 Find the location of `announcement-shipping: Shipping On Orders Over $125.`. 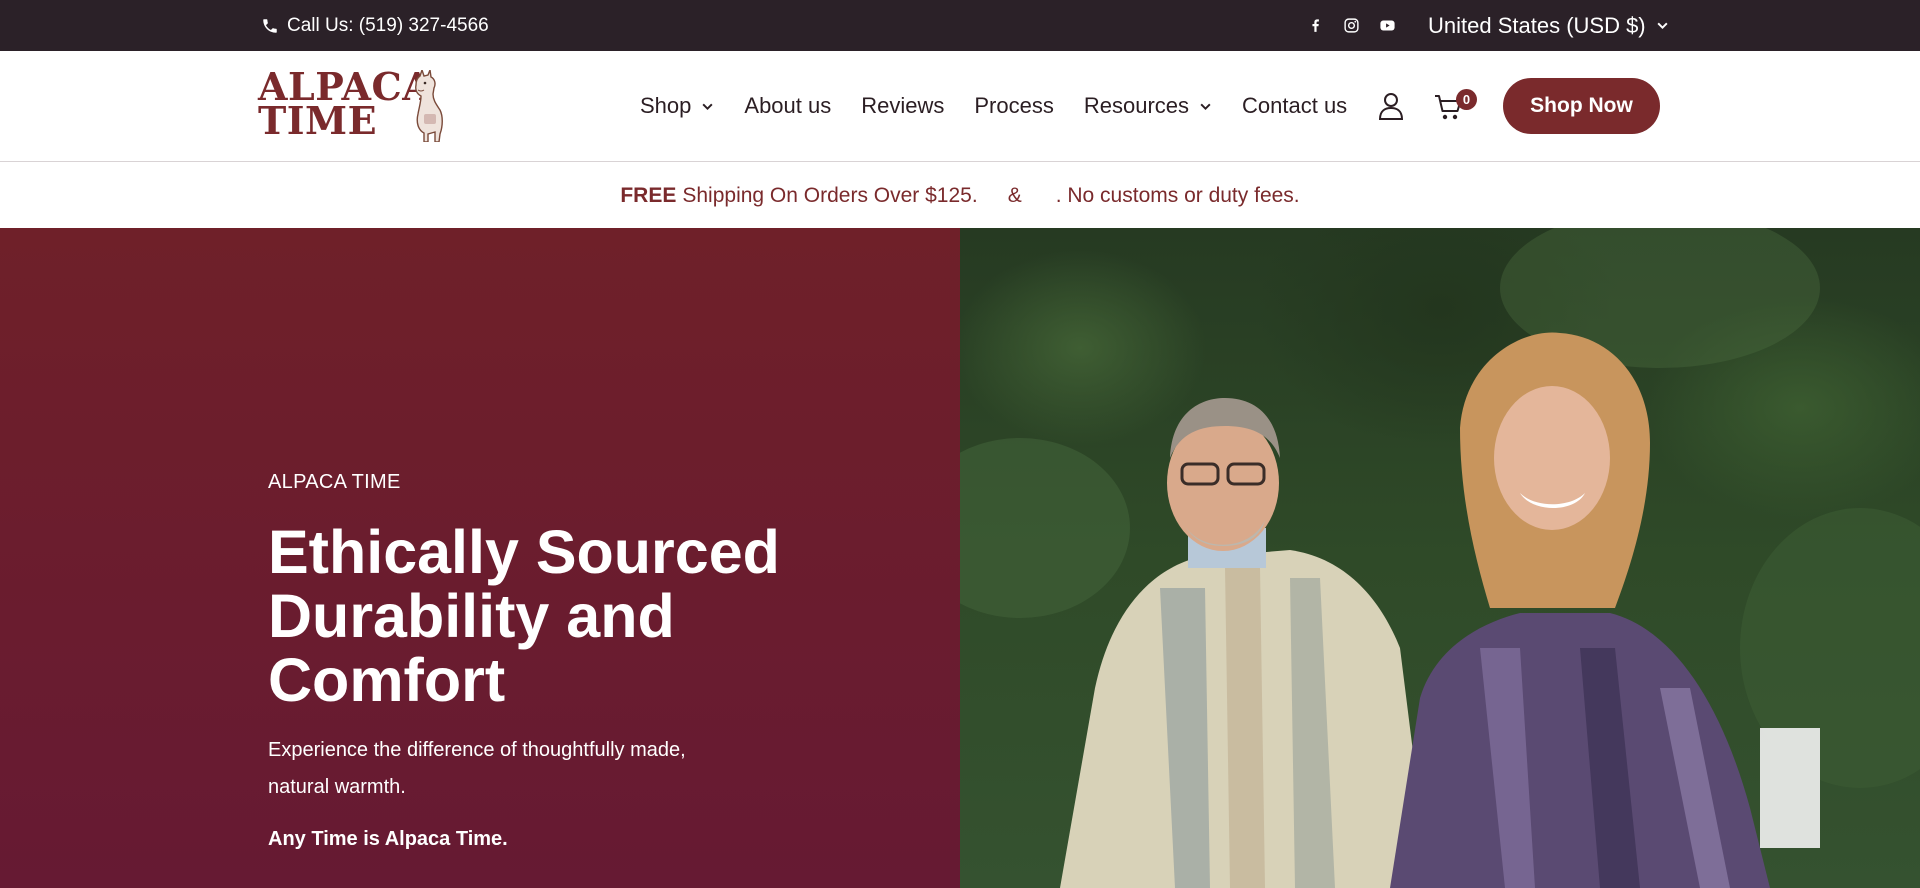

announcement-shipping: Shipping On Orders Over $125. is located at coordinates (830, 195).